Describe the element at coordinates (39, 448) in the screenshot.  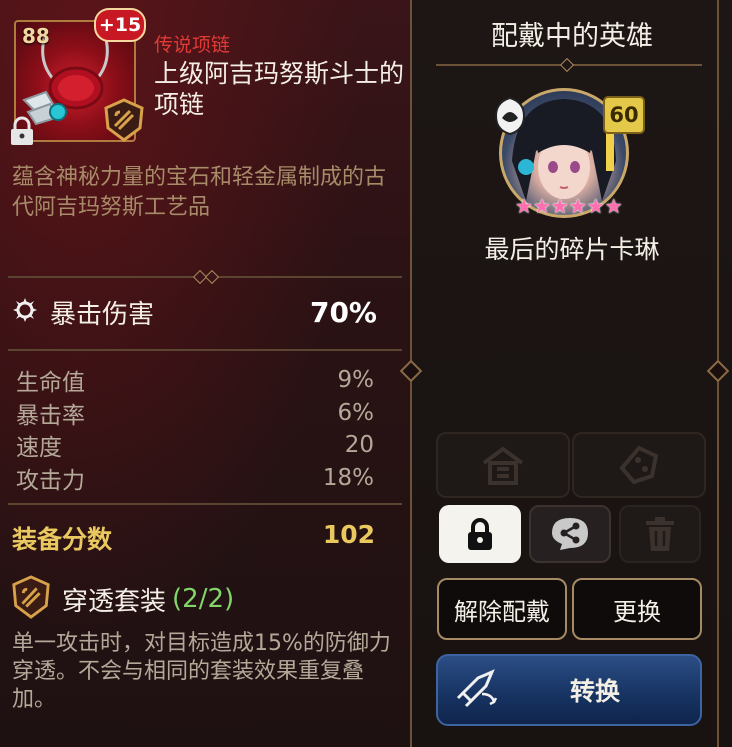
I see `sub-stat-label: 速度` at that location.